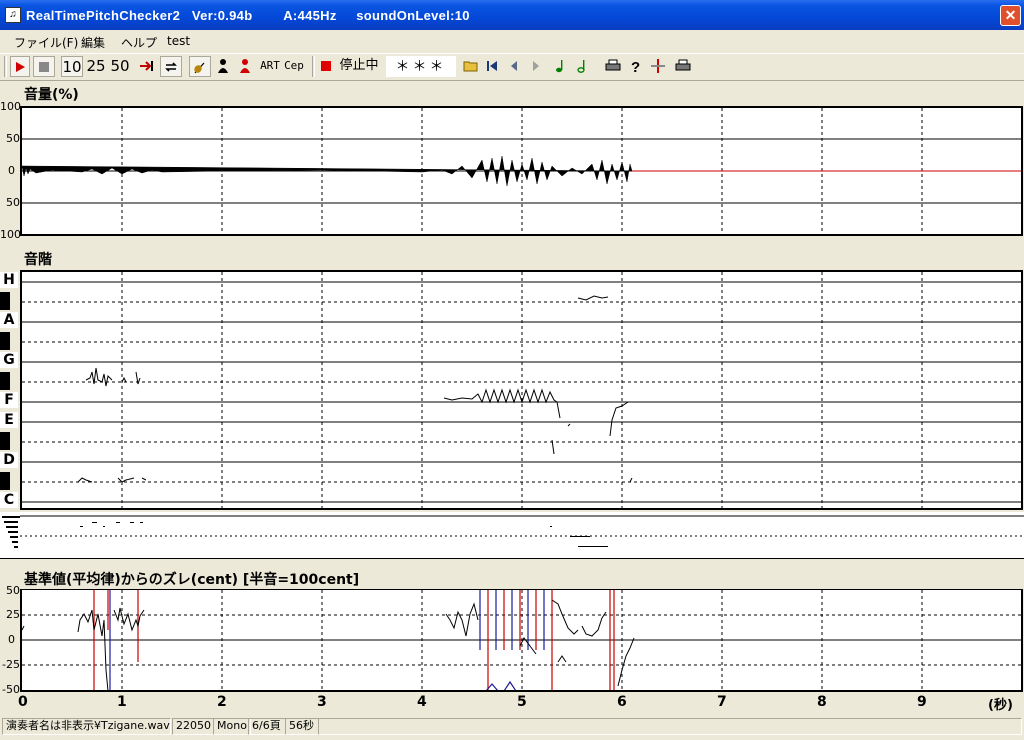 Image resolution: width=1024 pixels, height=740 pixels. I want to click on question-icon: ?, so click(635, 67).